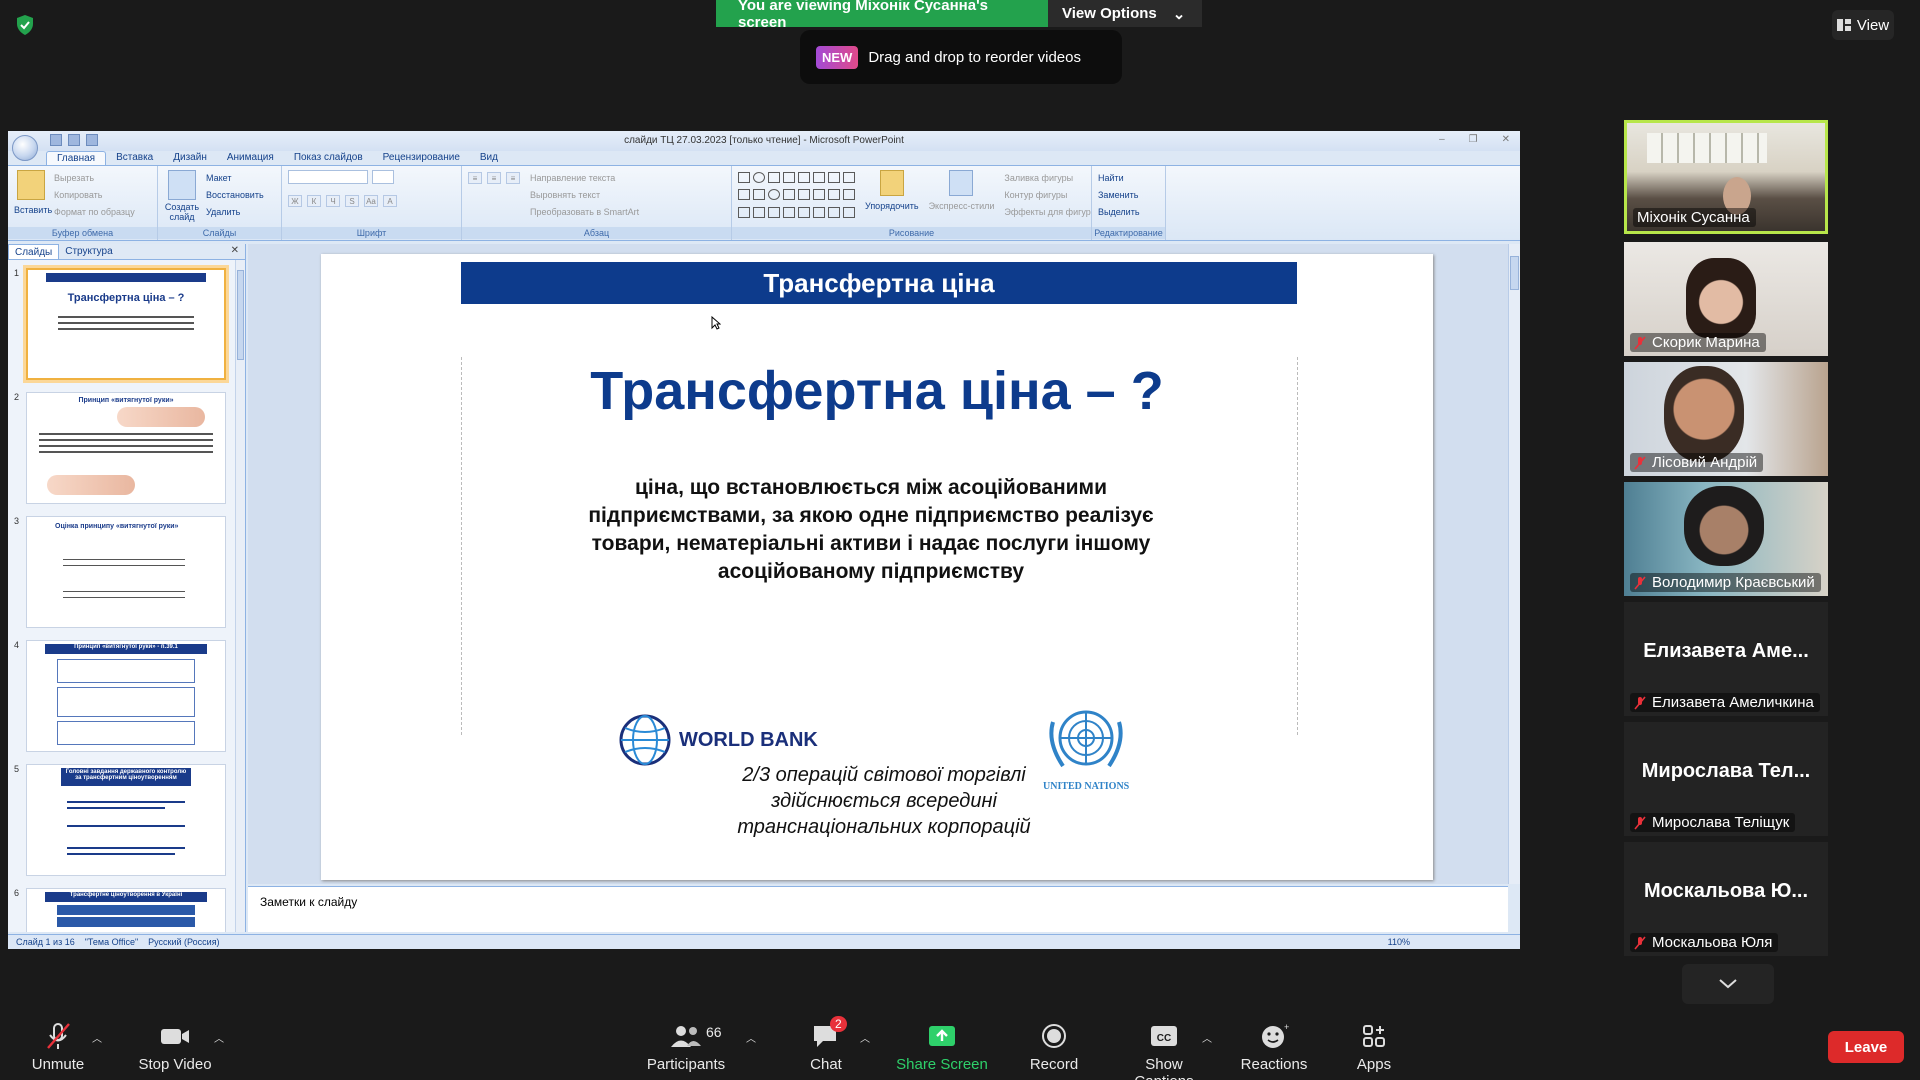 The height and width of the screenshot is (1080, 1920). What do you see at coordinates (1047, 178) in the screenshot?
I see `shape-fill-button: Заливка фигуры` at bounding box center [1047, 178].